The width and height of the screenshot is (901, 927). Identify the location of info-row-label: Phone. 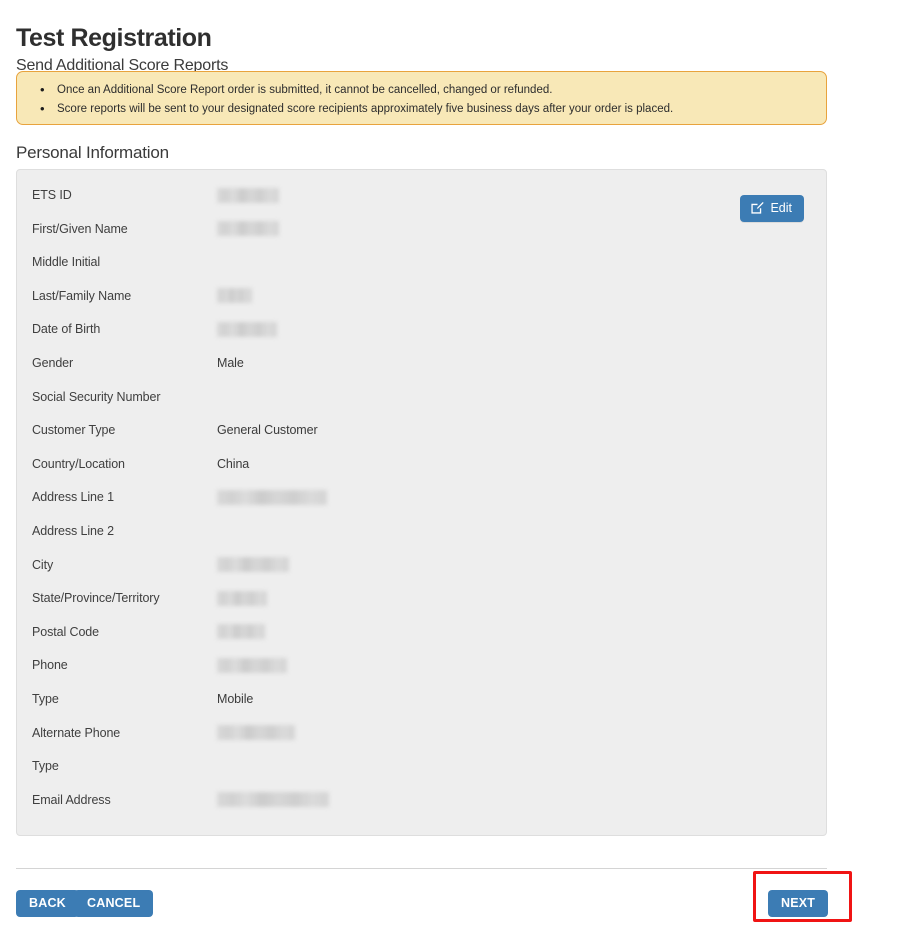
(50, 665).